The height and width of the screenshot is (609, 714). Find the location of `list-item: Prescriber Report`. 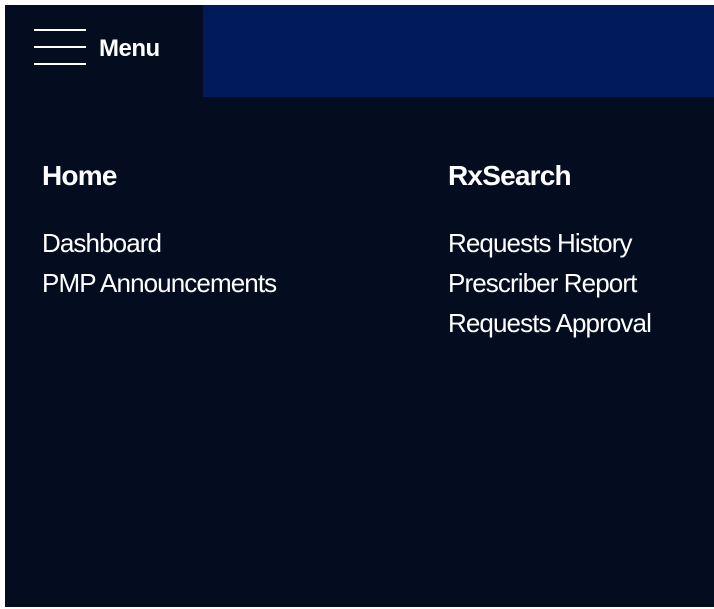

list-item: Prescriber Report is located at coordinates (549, 283).